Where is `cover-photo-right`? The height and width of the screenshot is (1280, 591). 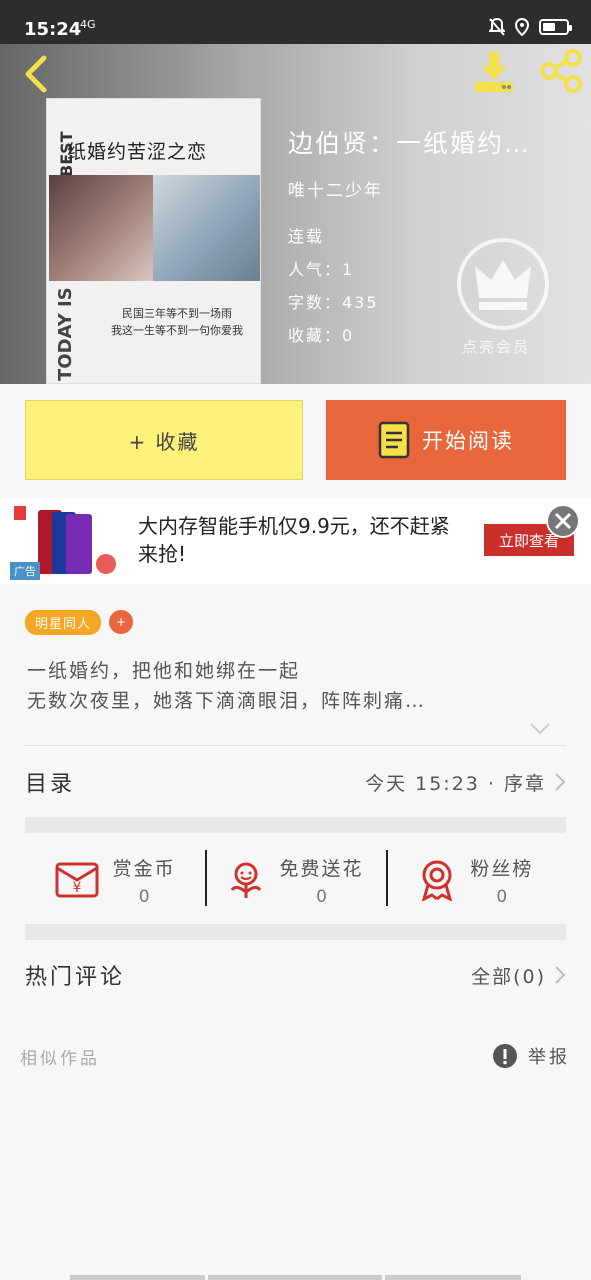 cover-photo-right is located at coordinates (206, 228).